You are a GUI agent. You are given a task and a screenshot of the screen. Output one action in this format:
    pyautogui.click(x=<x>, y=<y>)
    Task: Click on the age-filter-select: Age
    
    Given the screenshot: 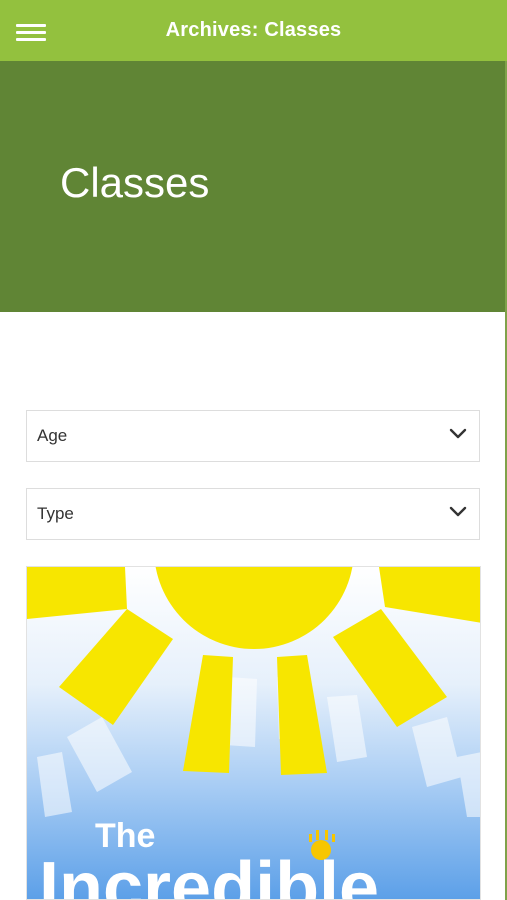 What is the action you would take?
    pyautogui.click(x=253, y=436)
    